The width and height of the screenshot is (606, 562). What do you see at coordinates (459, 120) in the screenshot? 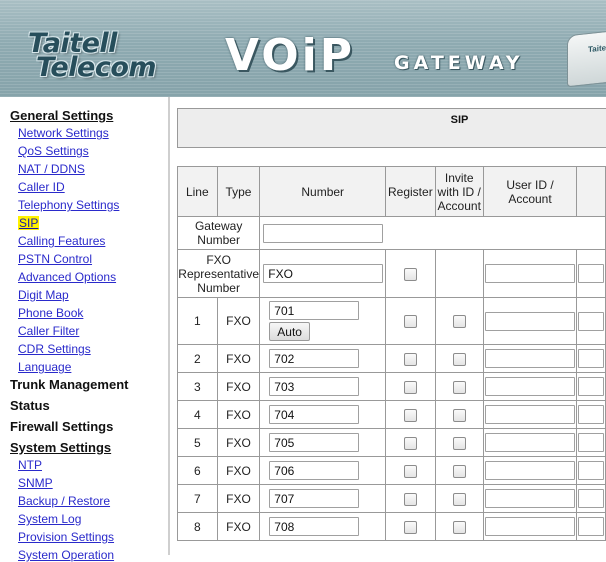
I see `section-title: SIP` at bounding box center [459, 120].